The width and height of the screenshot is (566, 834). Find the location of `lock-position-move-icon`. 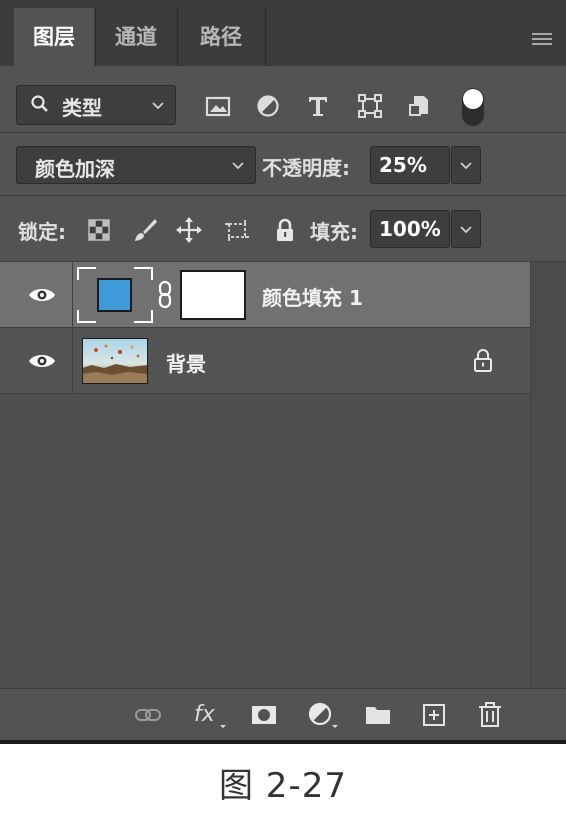

lock-position-move-icon is located at coordinates (189, 230).